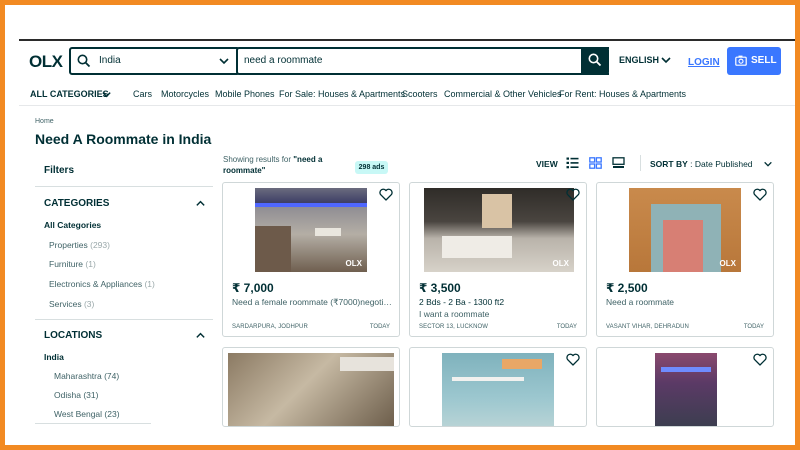  I want to click on location-selector: India, so click(154, 61).